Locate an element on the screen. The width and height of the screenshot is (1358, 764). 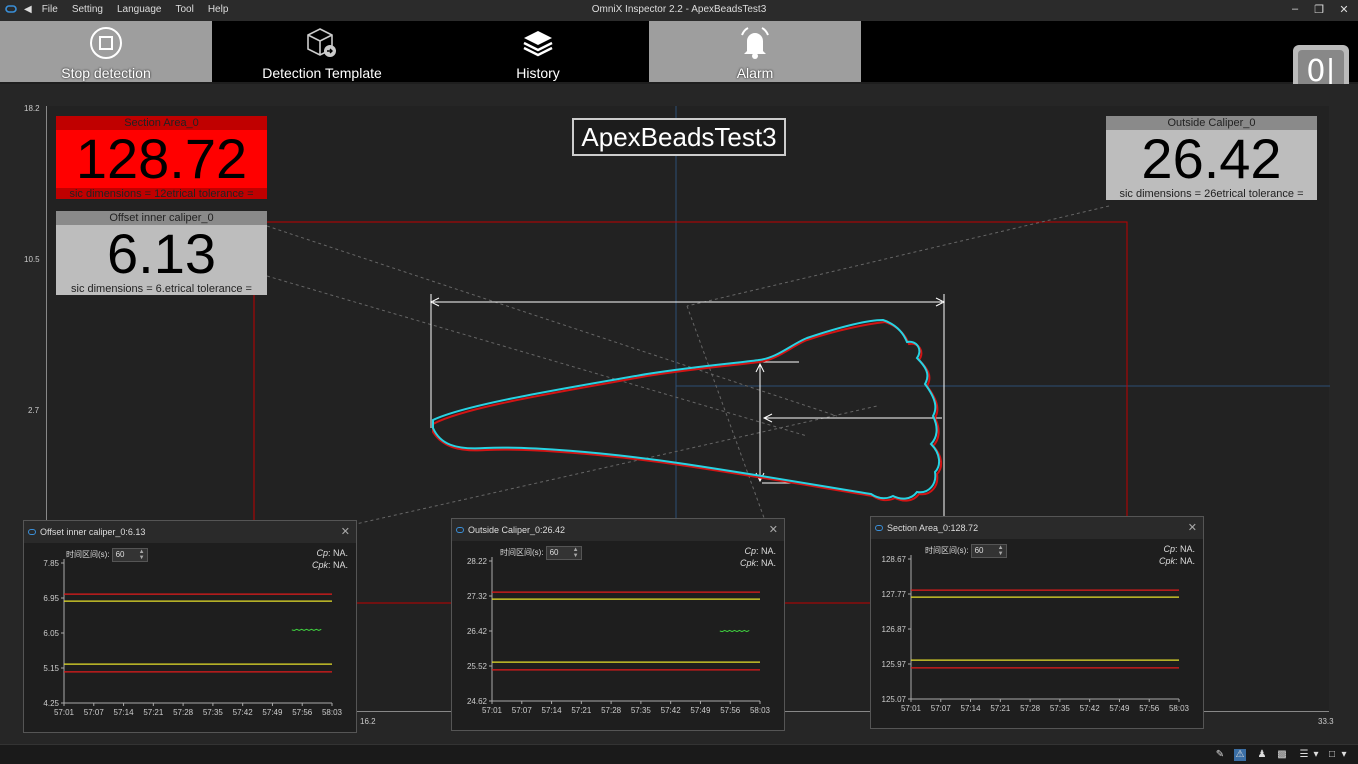
layers-icon is located at coordinates (538, 43).